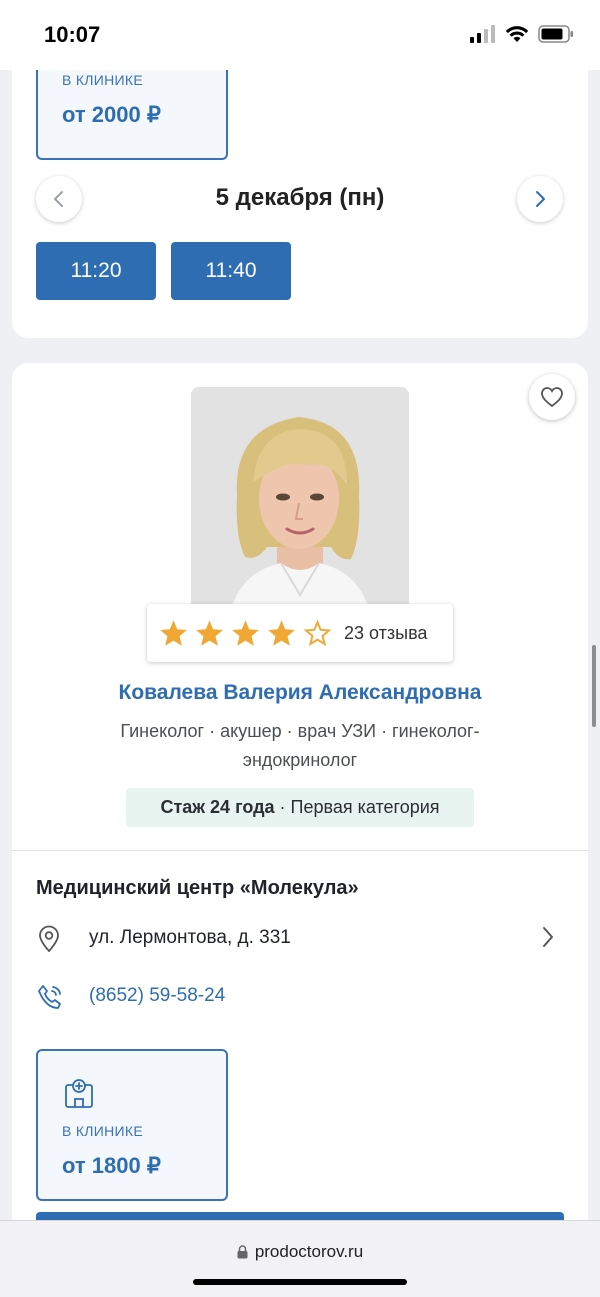 The image size is (600, 1297). Describe the element at coordinates (49, 997) in the screenshot. I see `phone-icon` at that location.